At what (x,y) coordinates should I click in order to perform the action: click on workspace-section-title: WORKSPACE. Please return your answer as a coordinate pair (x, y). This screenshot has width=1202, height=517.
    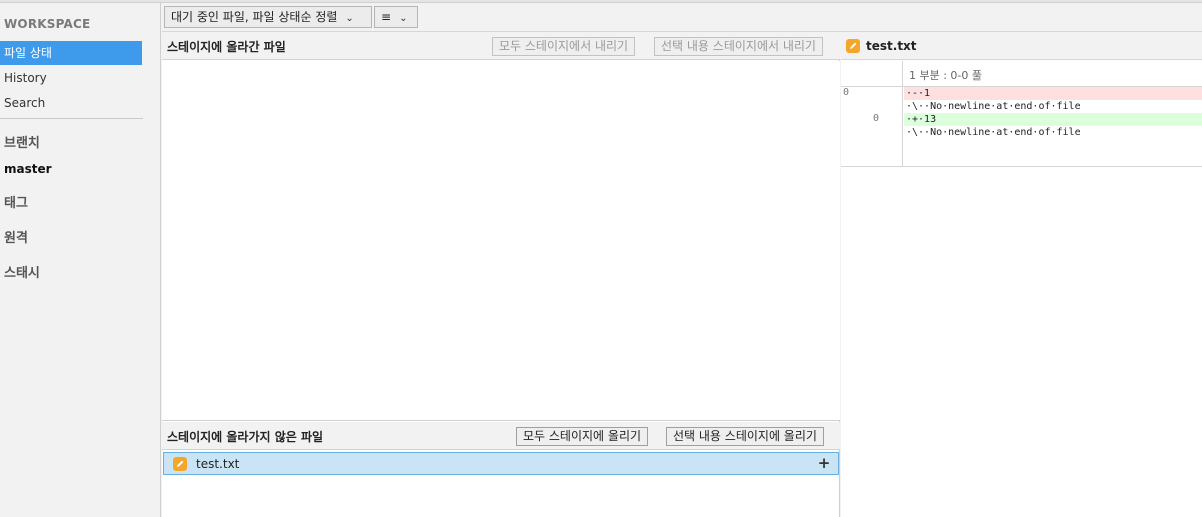
    Looking at the image, I should click on (47, 24).